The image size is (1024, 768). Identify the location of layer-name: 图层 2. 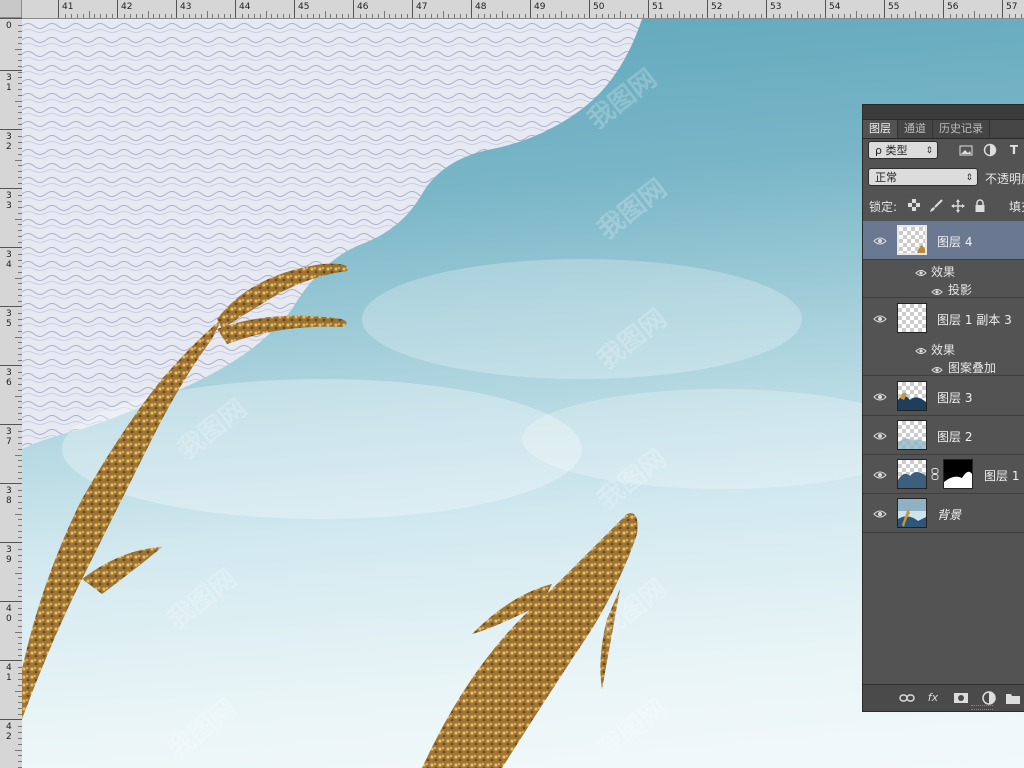
(954, 436).